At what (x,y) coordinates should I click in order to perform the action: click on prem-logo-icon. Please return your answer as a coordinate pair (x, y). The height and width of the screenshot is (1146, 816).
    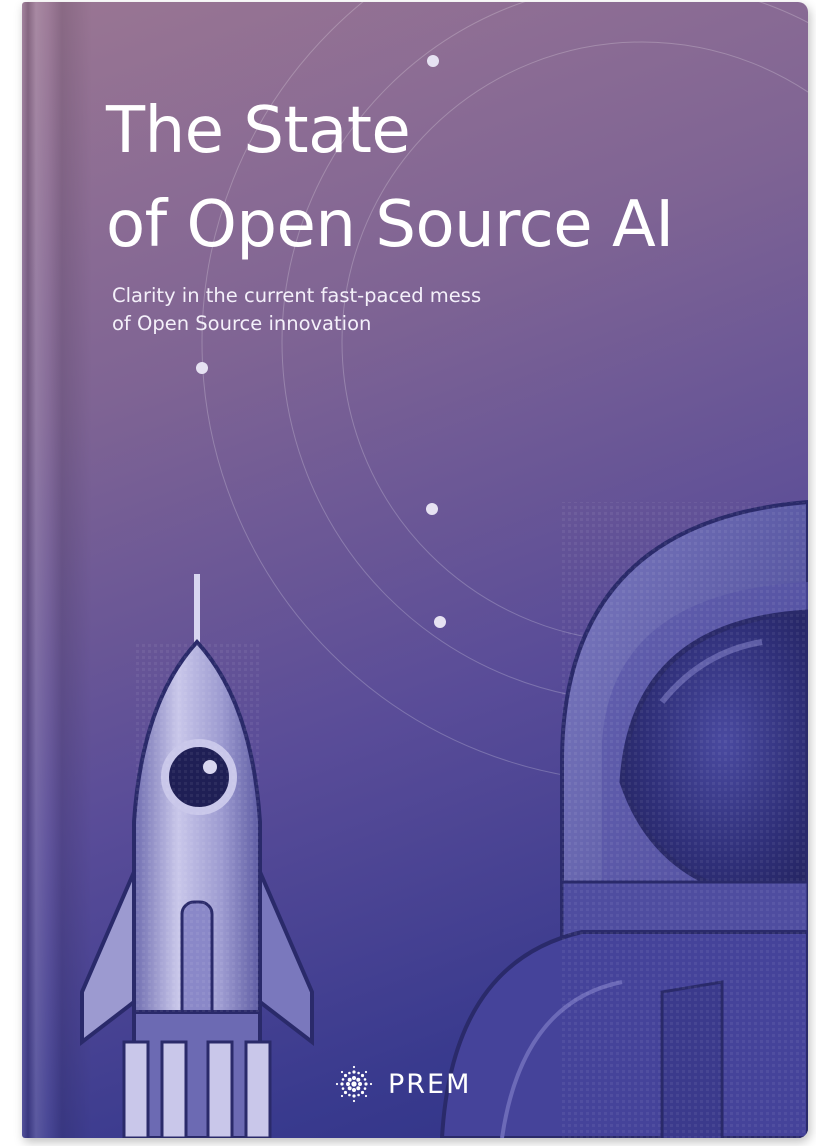
    Looking at the image, I should click on (354, 1084).